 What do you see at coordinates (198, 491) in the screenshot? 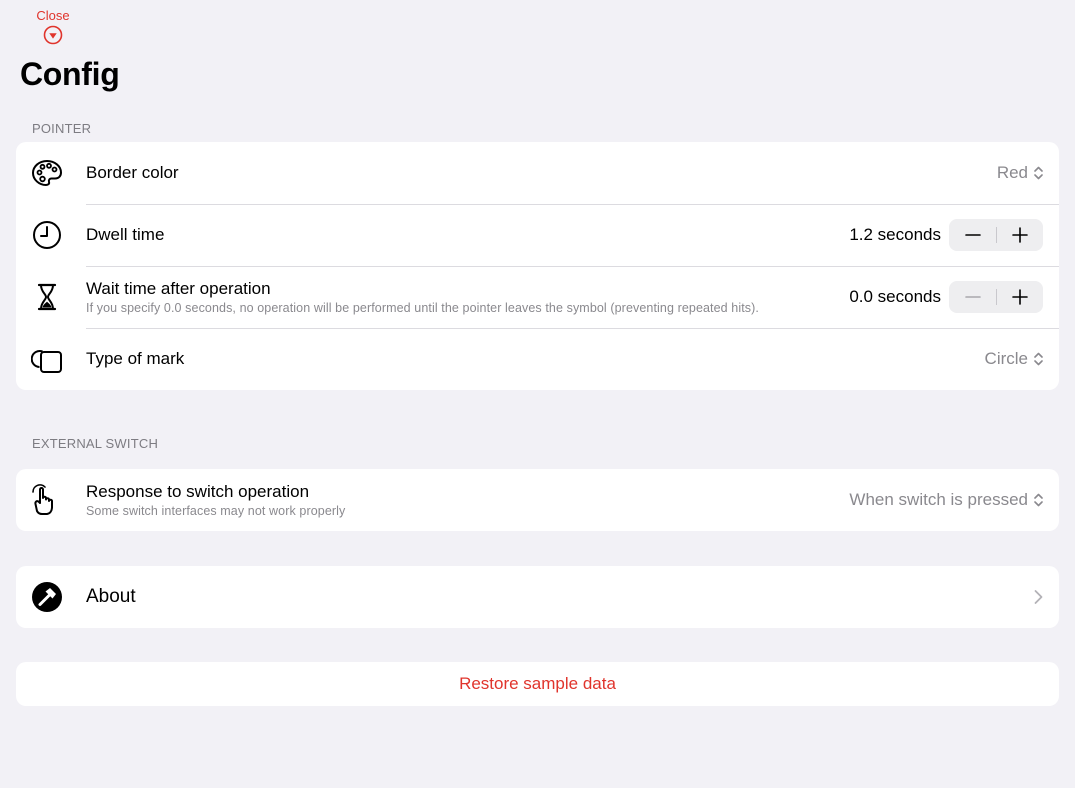
I see `switch-response-label: Response to switch operation` at bounding box center [198, 491].